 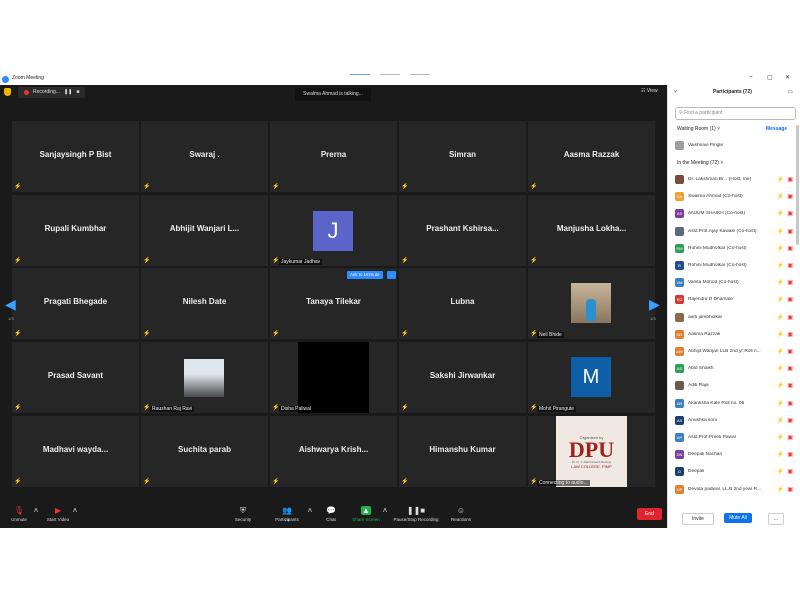 I want to click on participant-row: AS Abid Shaikh ⚡ ▣, so click(x=734, y=368).